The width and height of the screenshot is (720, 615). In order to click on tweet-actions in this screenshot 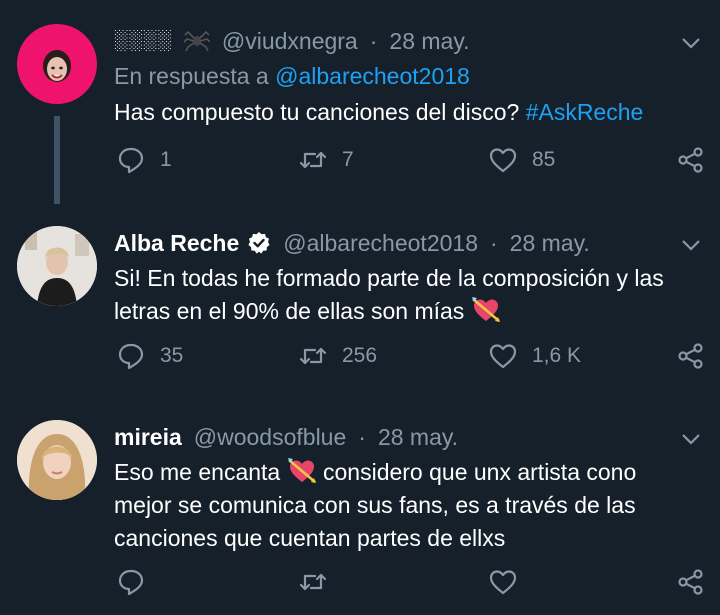, I will do `click(360, 582)`.